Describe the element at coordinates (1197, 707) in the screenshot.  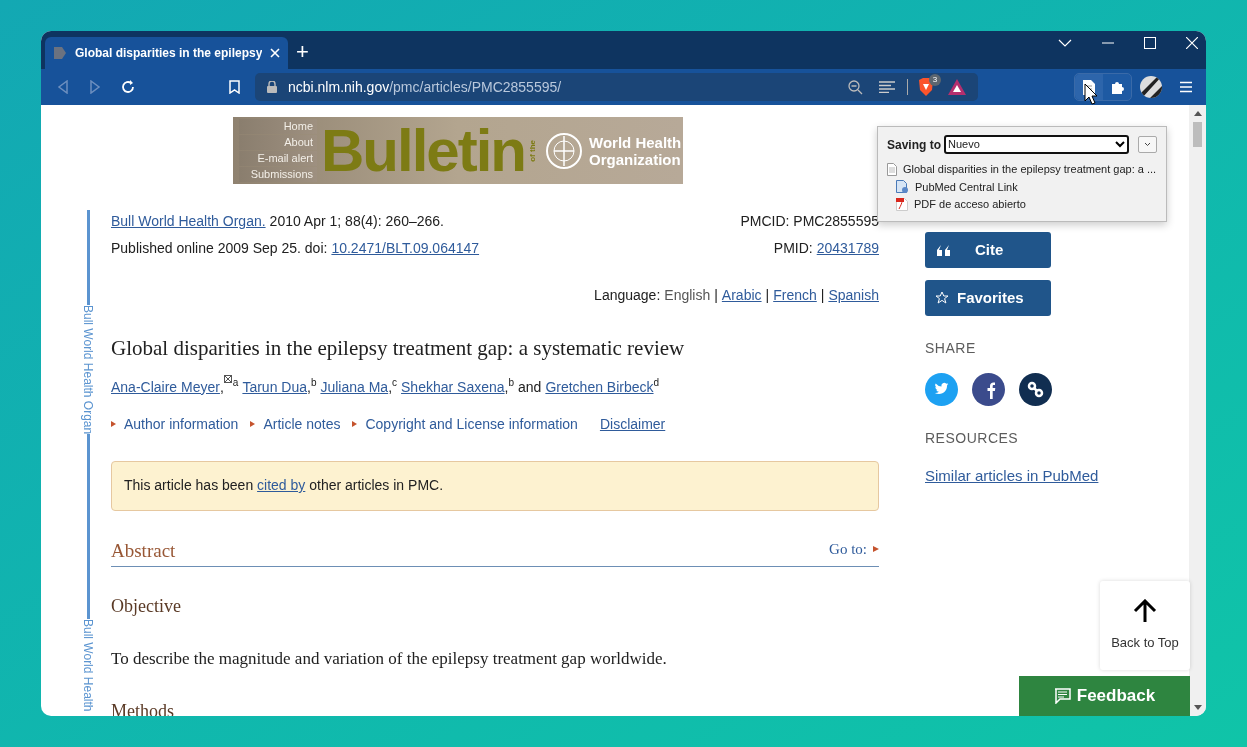
I see `scroll-down-arrow-icon` at that location.